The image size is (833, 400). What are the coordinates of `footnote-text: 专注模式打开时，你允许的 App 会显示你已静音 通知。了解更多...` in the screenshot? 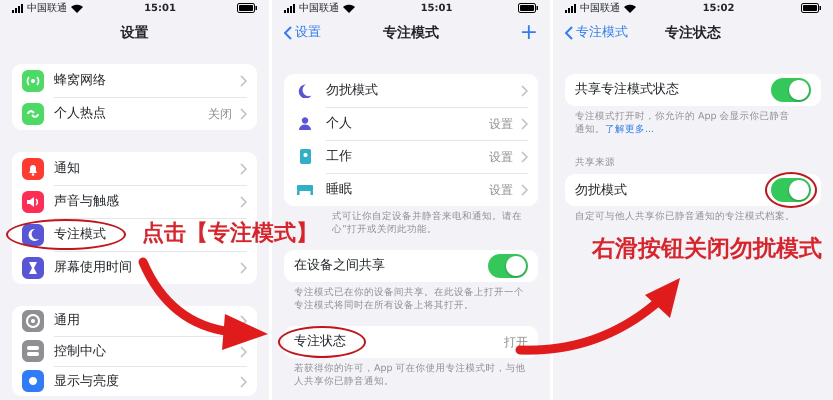 It's located at (682, 123).